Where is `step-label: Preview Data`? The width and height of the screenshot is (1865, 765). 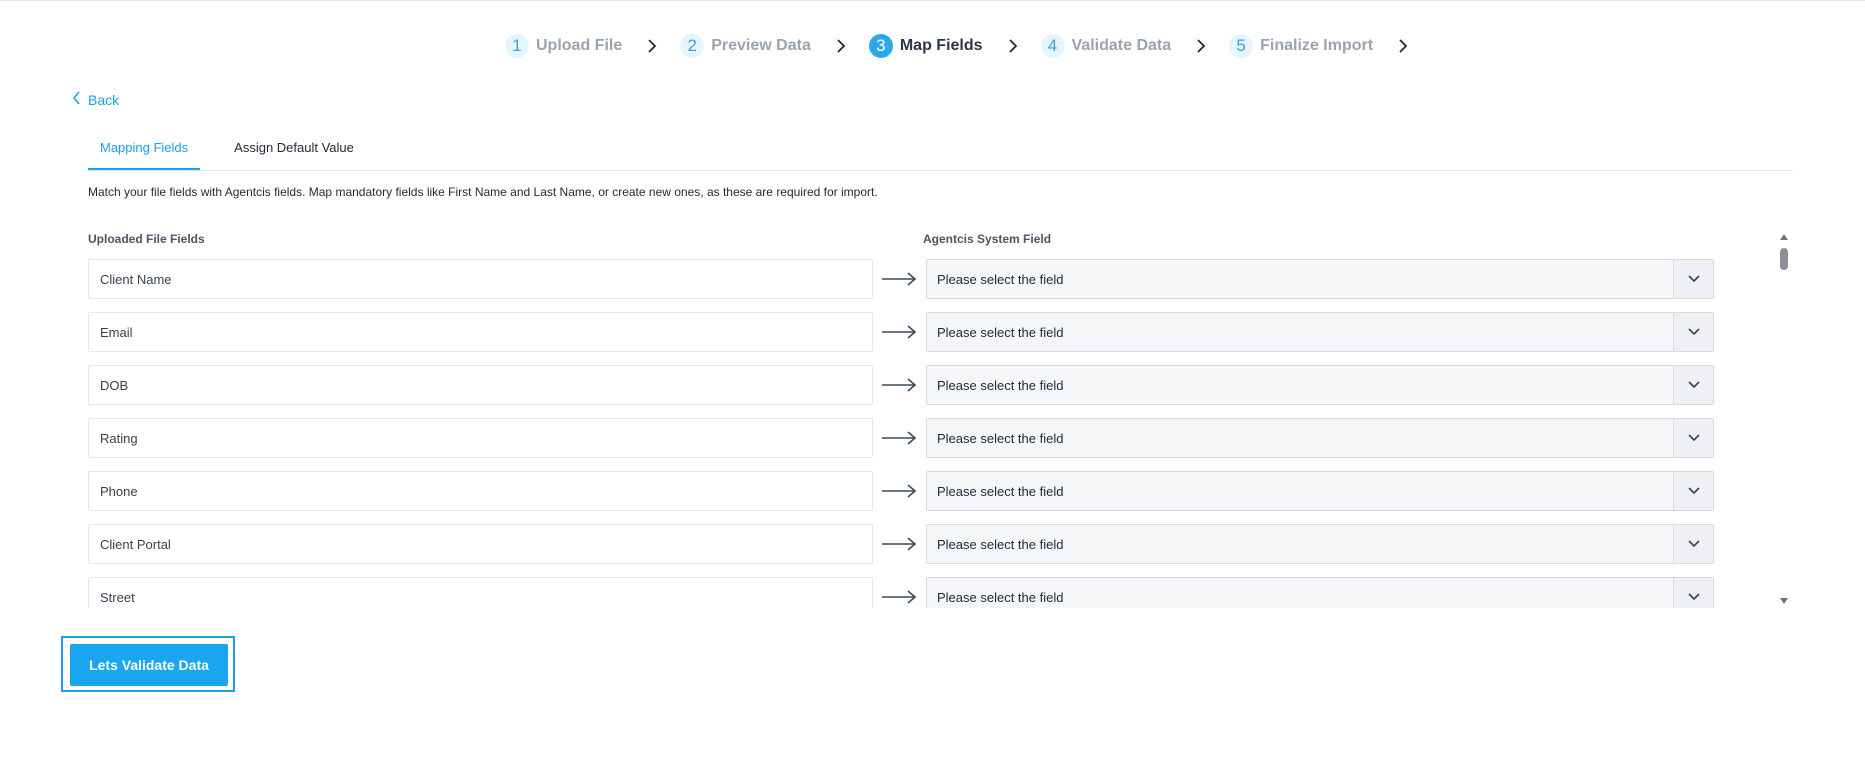 step-label: Preview Data is located at coordinates (761, 45).